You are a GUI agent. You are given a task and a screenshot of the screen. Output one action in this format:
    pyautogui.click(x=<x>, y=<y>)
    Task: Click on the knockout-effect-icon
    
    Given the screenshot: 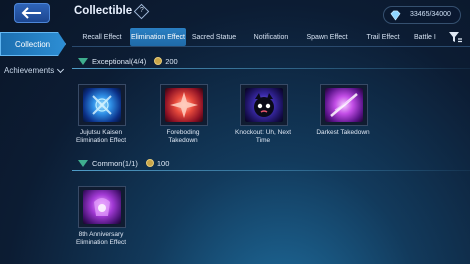 What is the action you would take?
    pyautogui.click(x=264, y=105)
    